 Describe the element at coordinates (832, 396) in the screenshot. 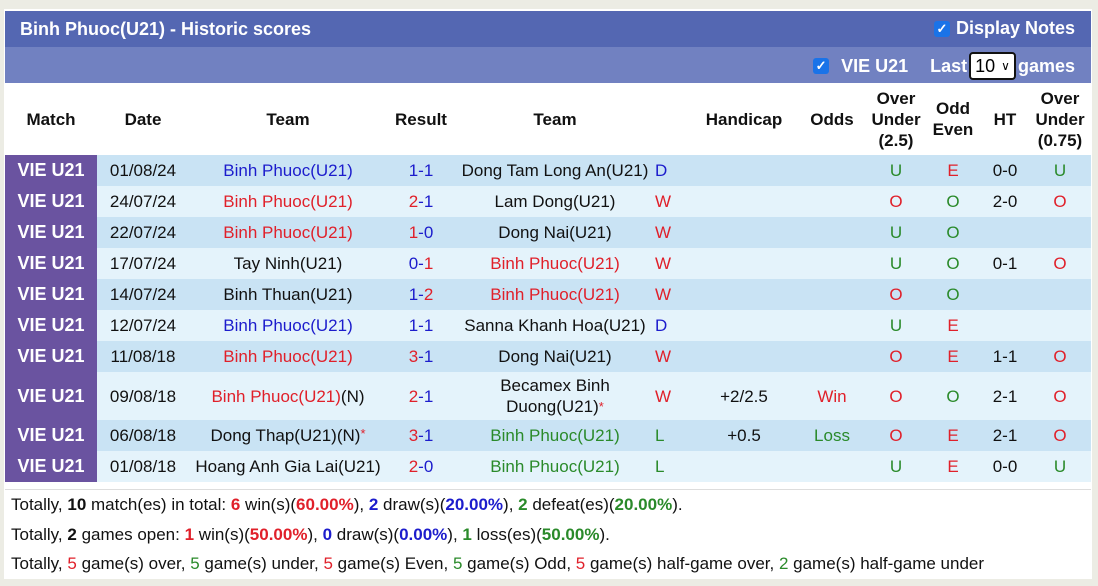

I see `odds-result: Win` at that location.